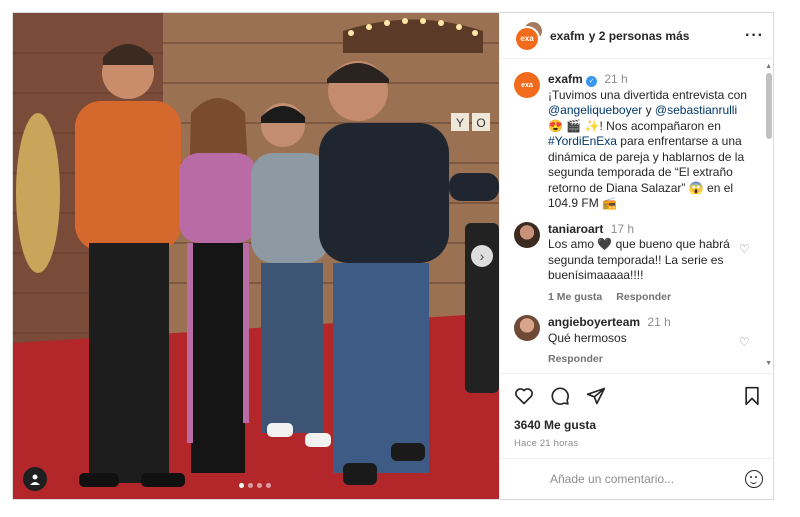 This screenshot has height=517, width=800. Describe the element at coordinates (752, 396) in the screenshot. I see `bookmark-icon` at that location.